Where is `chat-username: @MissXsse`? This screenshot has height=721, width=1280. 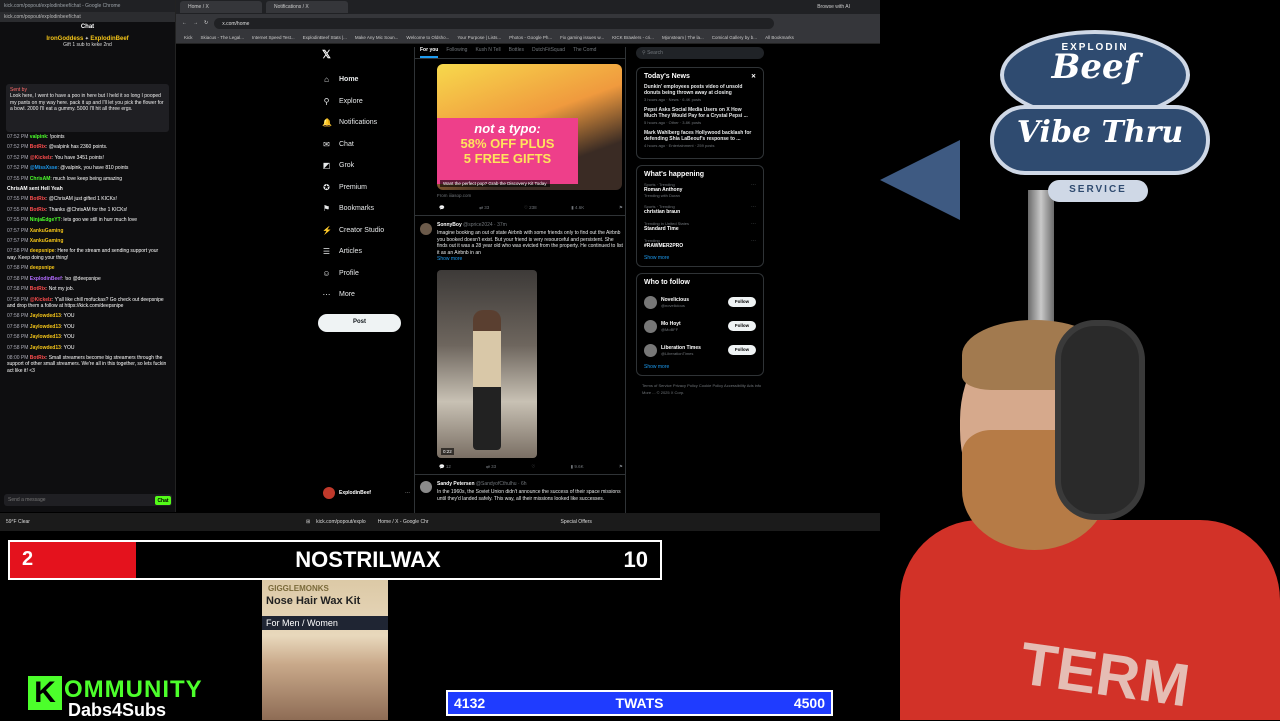 chat-username: @MissXsse is located at coordinates (44, 168).